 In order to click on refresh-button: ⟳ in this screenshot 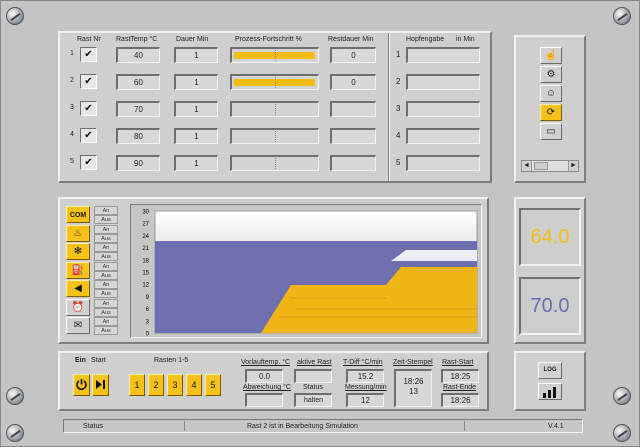, I will do `click(551, 112)`.